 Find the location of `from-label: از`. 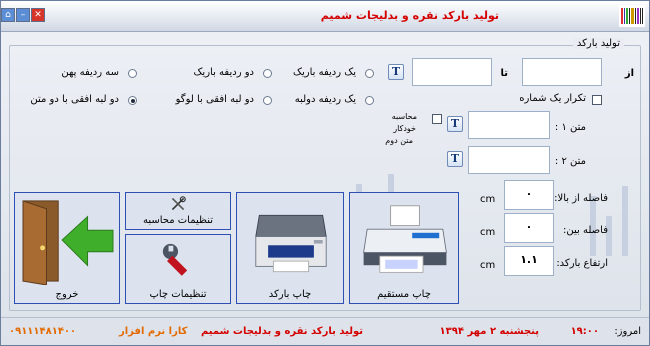

from-label: از is located at coordinates (629, 73).